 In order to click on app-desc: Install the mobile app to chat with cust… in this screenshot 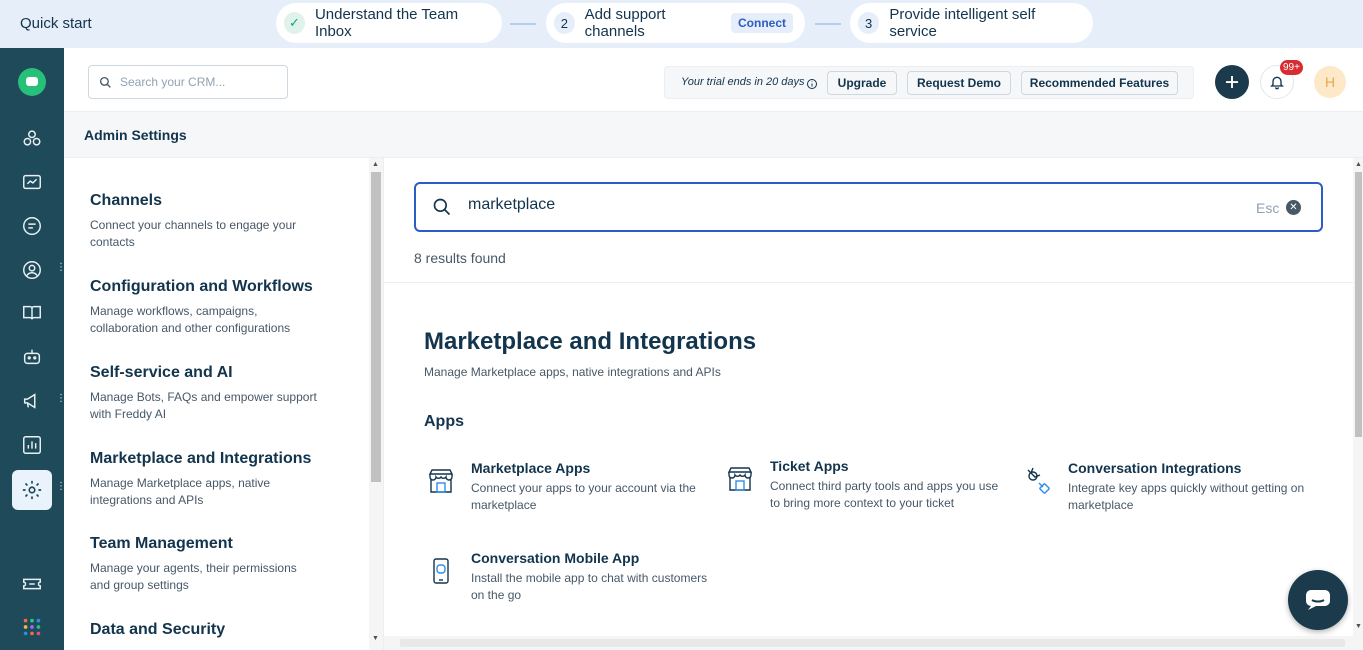, I will do `click(589, 586)`.